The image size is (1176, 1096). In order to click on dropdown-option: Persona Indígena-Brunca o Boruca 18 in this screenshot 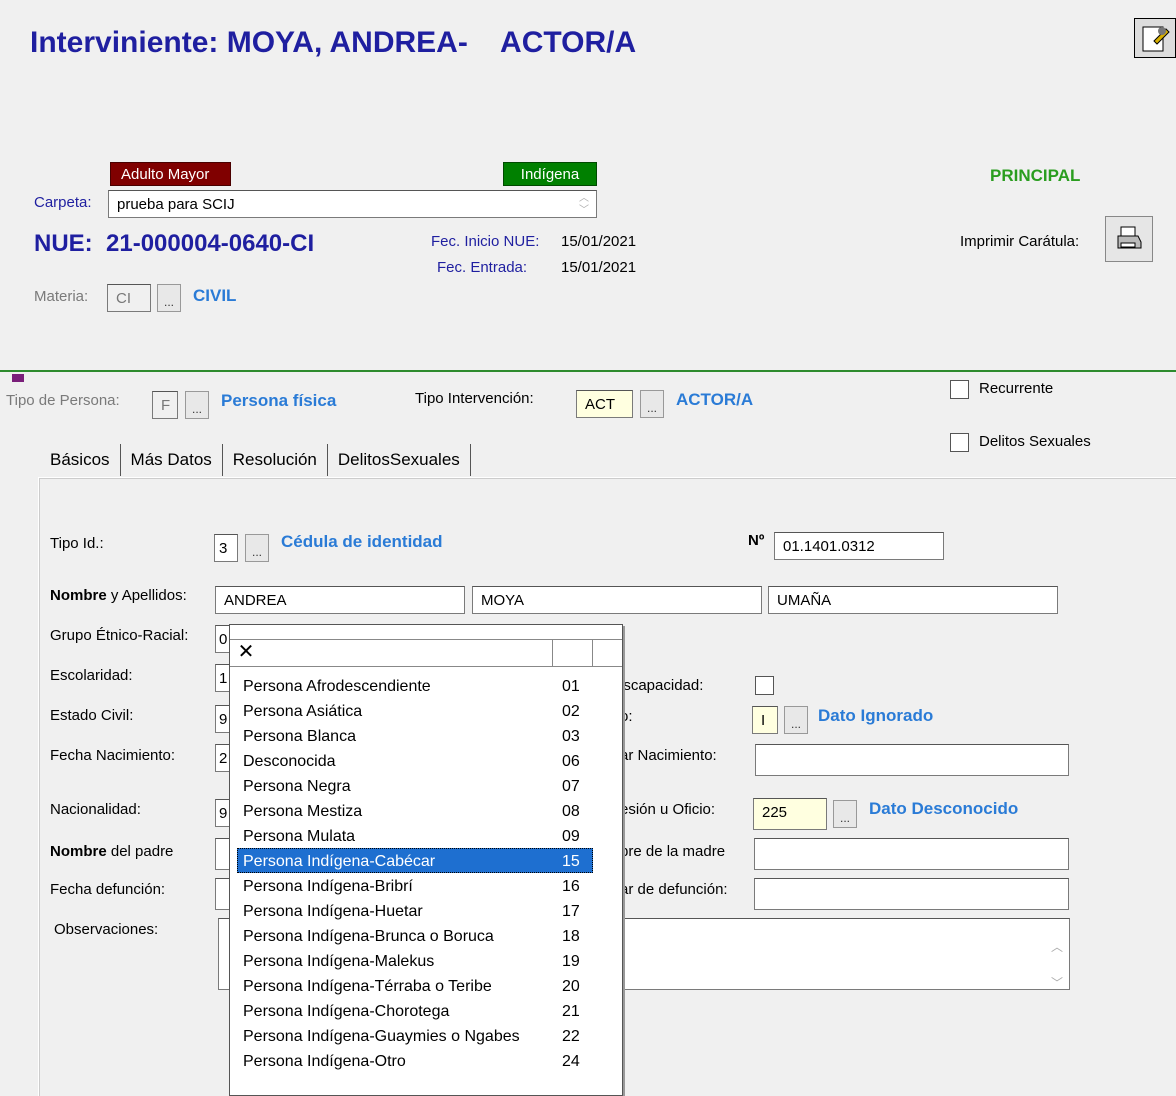, I will do `click(415, 935)`.